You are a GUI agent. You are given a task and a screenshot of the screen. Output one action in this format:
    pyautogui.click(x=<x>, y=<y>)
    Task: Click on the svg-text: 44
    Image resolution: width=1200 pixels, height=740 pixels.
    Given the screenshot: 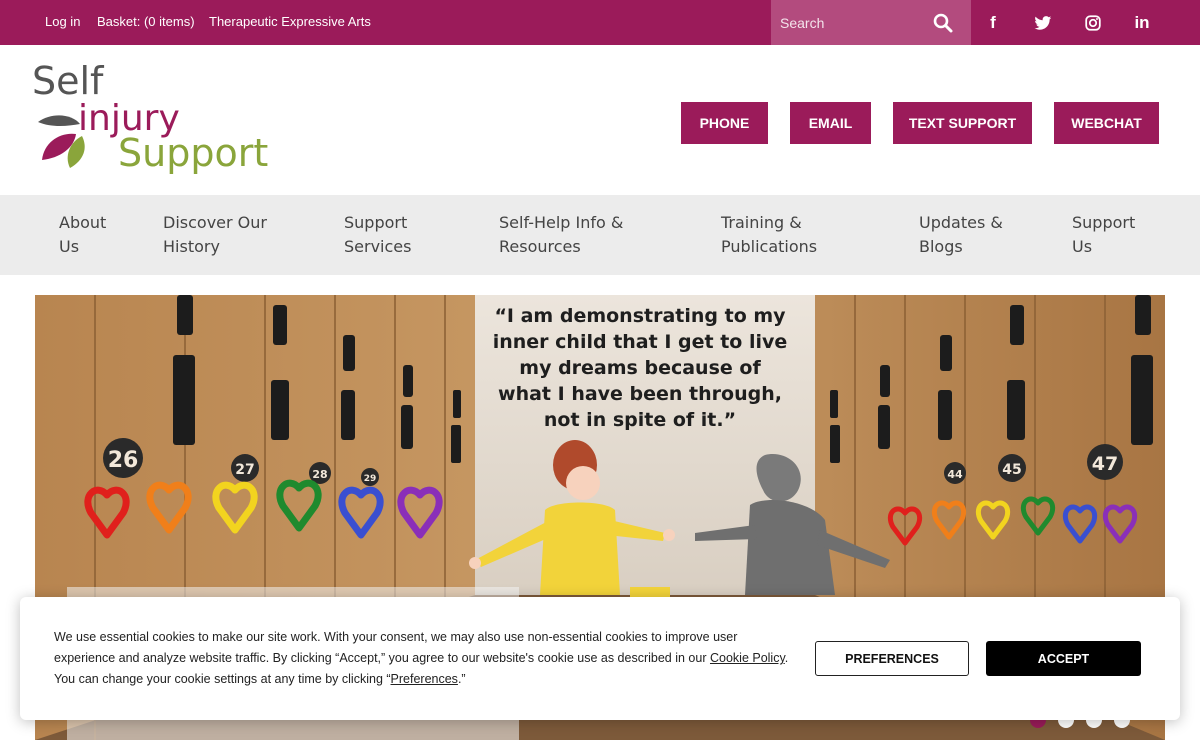 What is the action you would take?
    pyautogui.click(x=955, y=474)
    